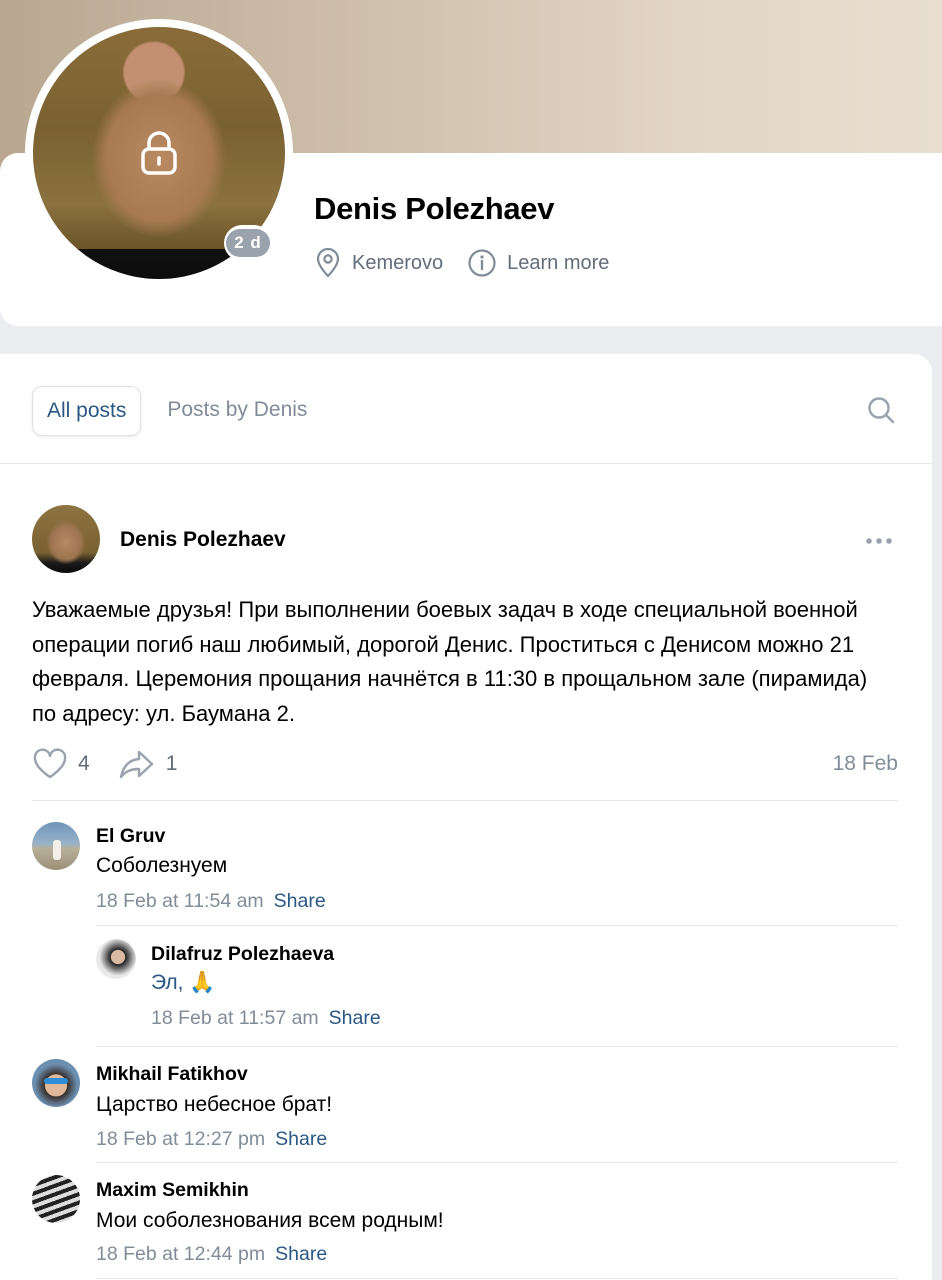  Describe the element at coordinates (466, 463) in the screenshot. I see `tabs-divider` at that location.